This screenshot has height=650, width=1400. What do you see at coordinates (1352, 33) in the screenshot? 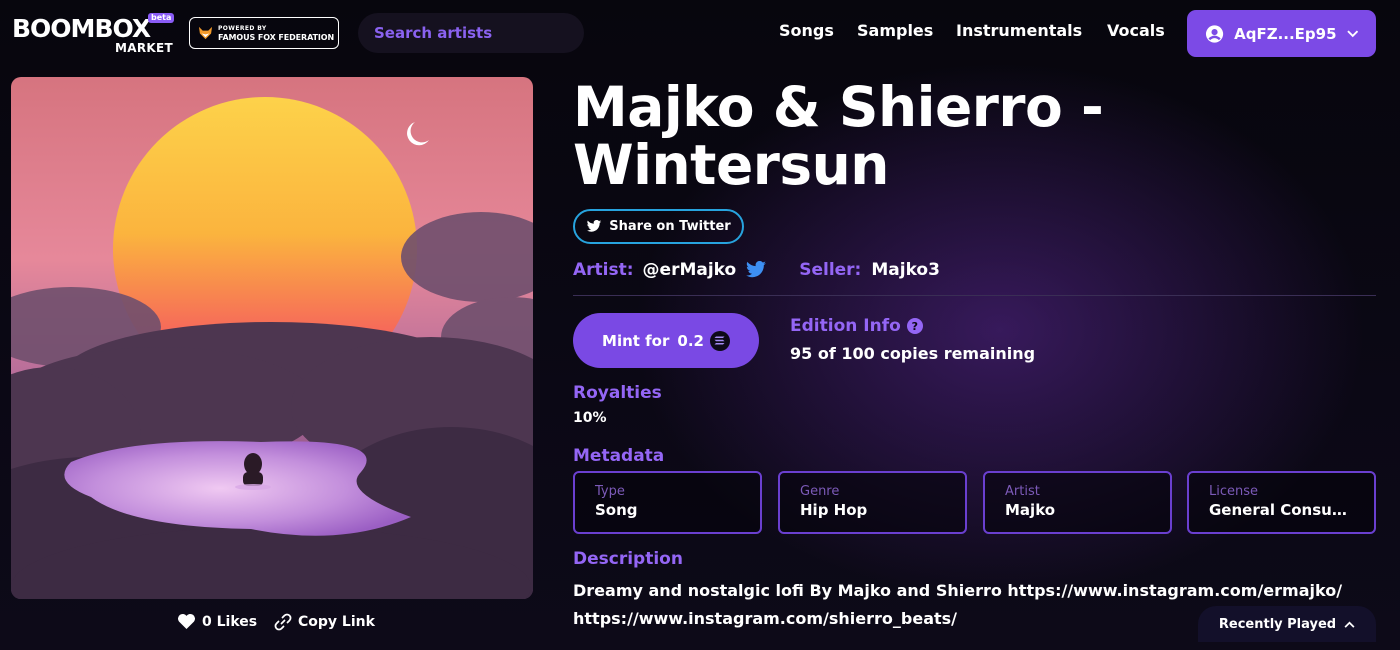
I see `chevron-down-icon` at bounding box center [1352, 33].